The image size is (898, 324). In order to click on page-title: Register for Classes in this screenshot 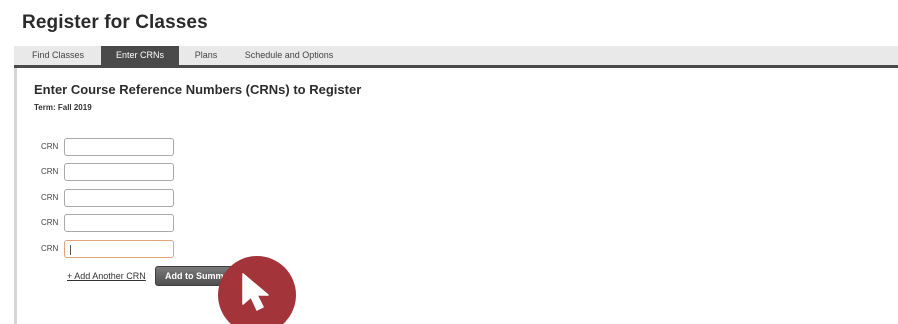, I will do `click(115, 22)`.